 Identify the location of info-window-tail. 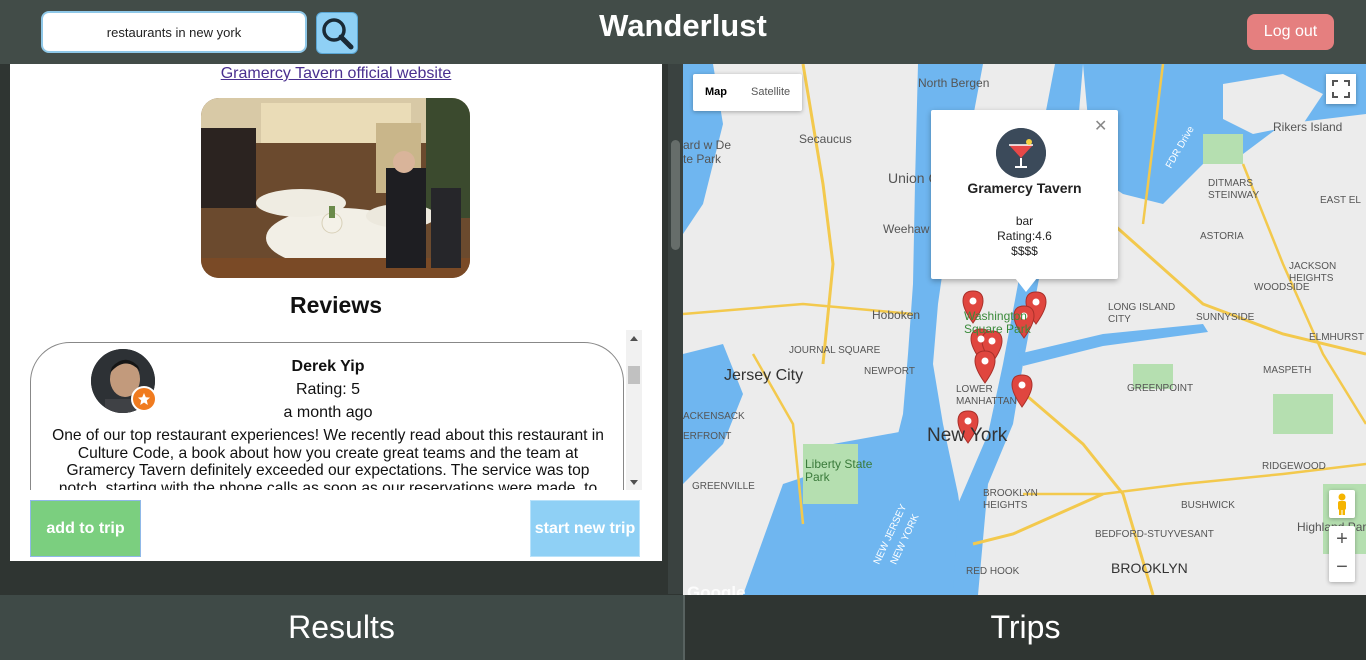
(1026, 285).